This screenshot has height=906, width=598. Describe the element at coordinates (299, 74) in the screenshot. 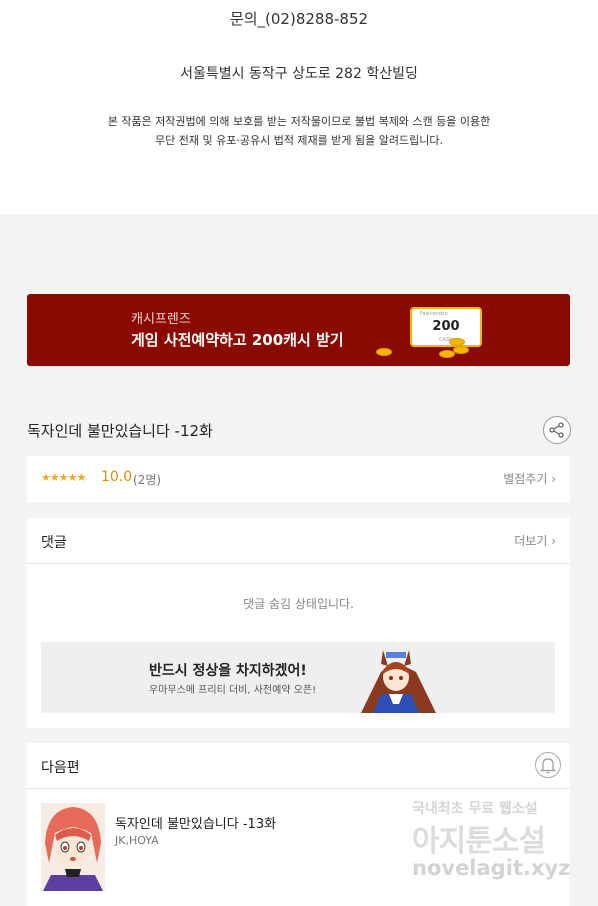

I see `company-address: 서울특별시 동작구 상도로 282 학산빌딩` at that location.